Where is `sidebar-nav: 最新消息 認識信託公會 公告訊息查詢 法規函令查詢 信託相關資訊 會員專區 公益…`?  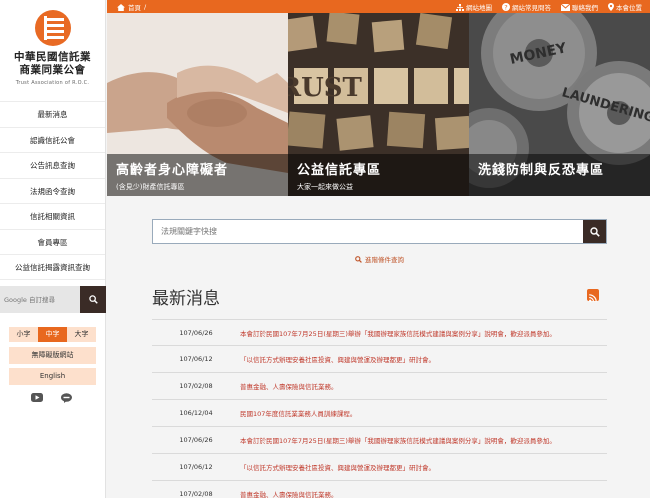 sidebar-nav: 最新消息 認識信託公會 公告訊息查詢 法規函令查詢 信託相關資訊 會員專區 公益… is located at coordinates (52, 190).